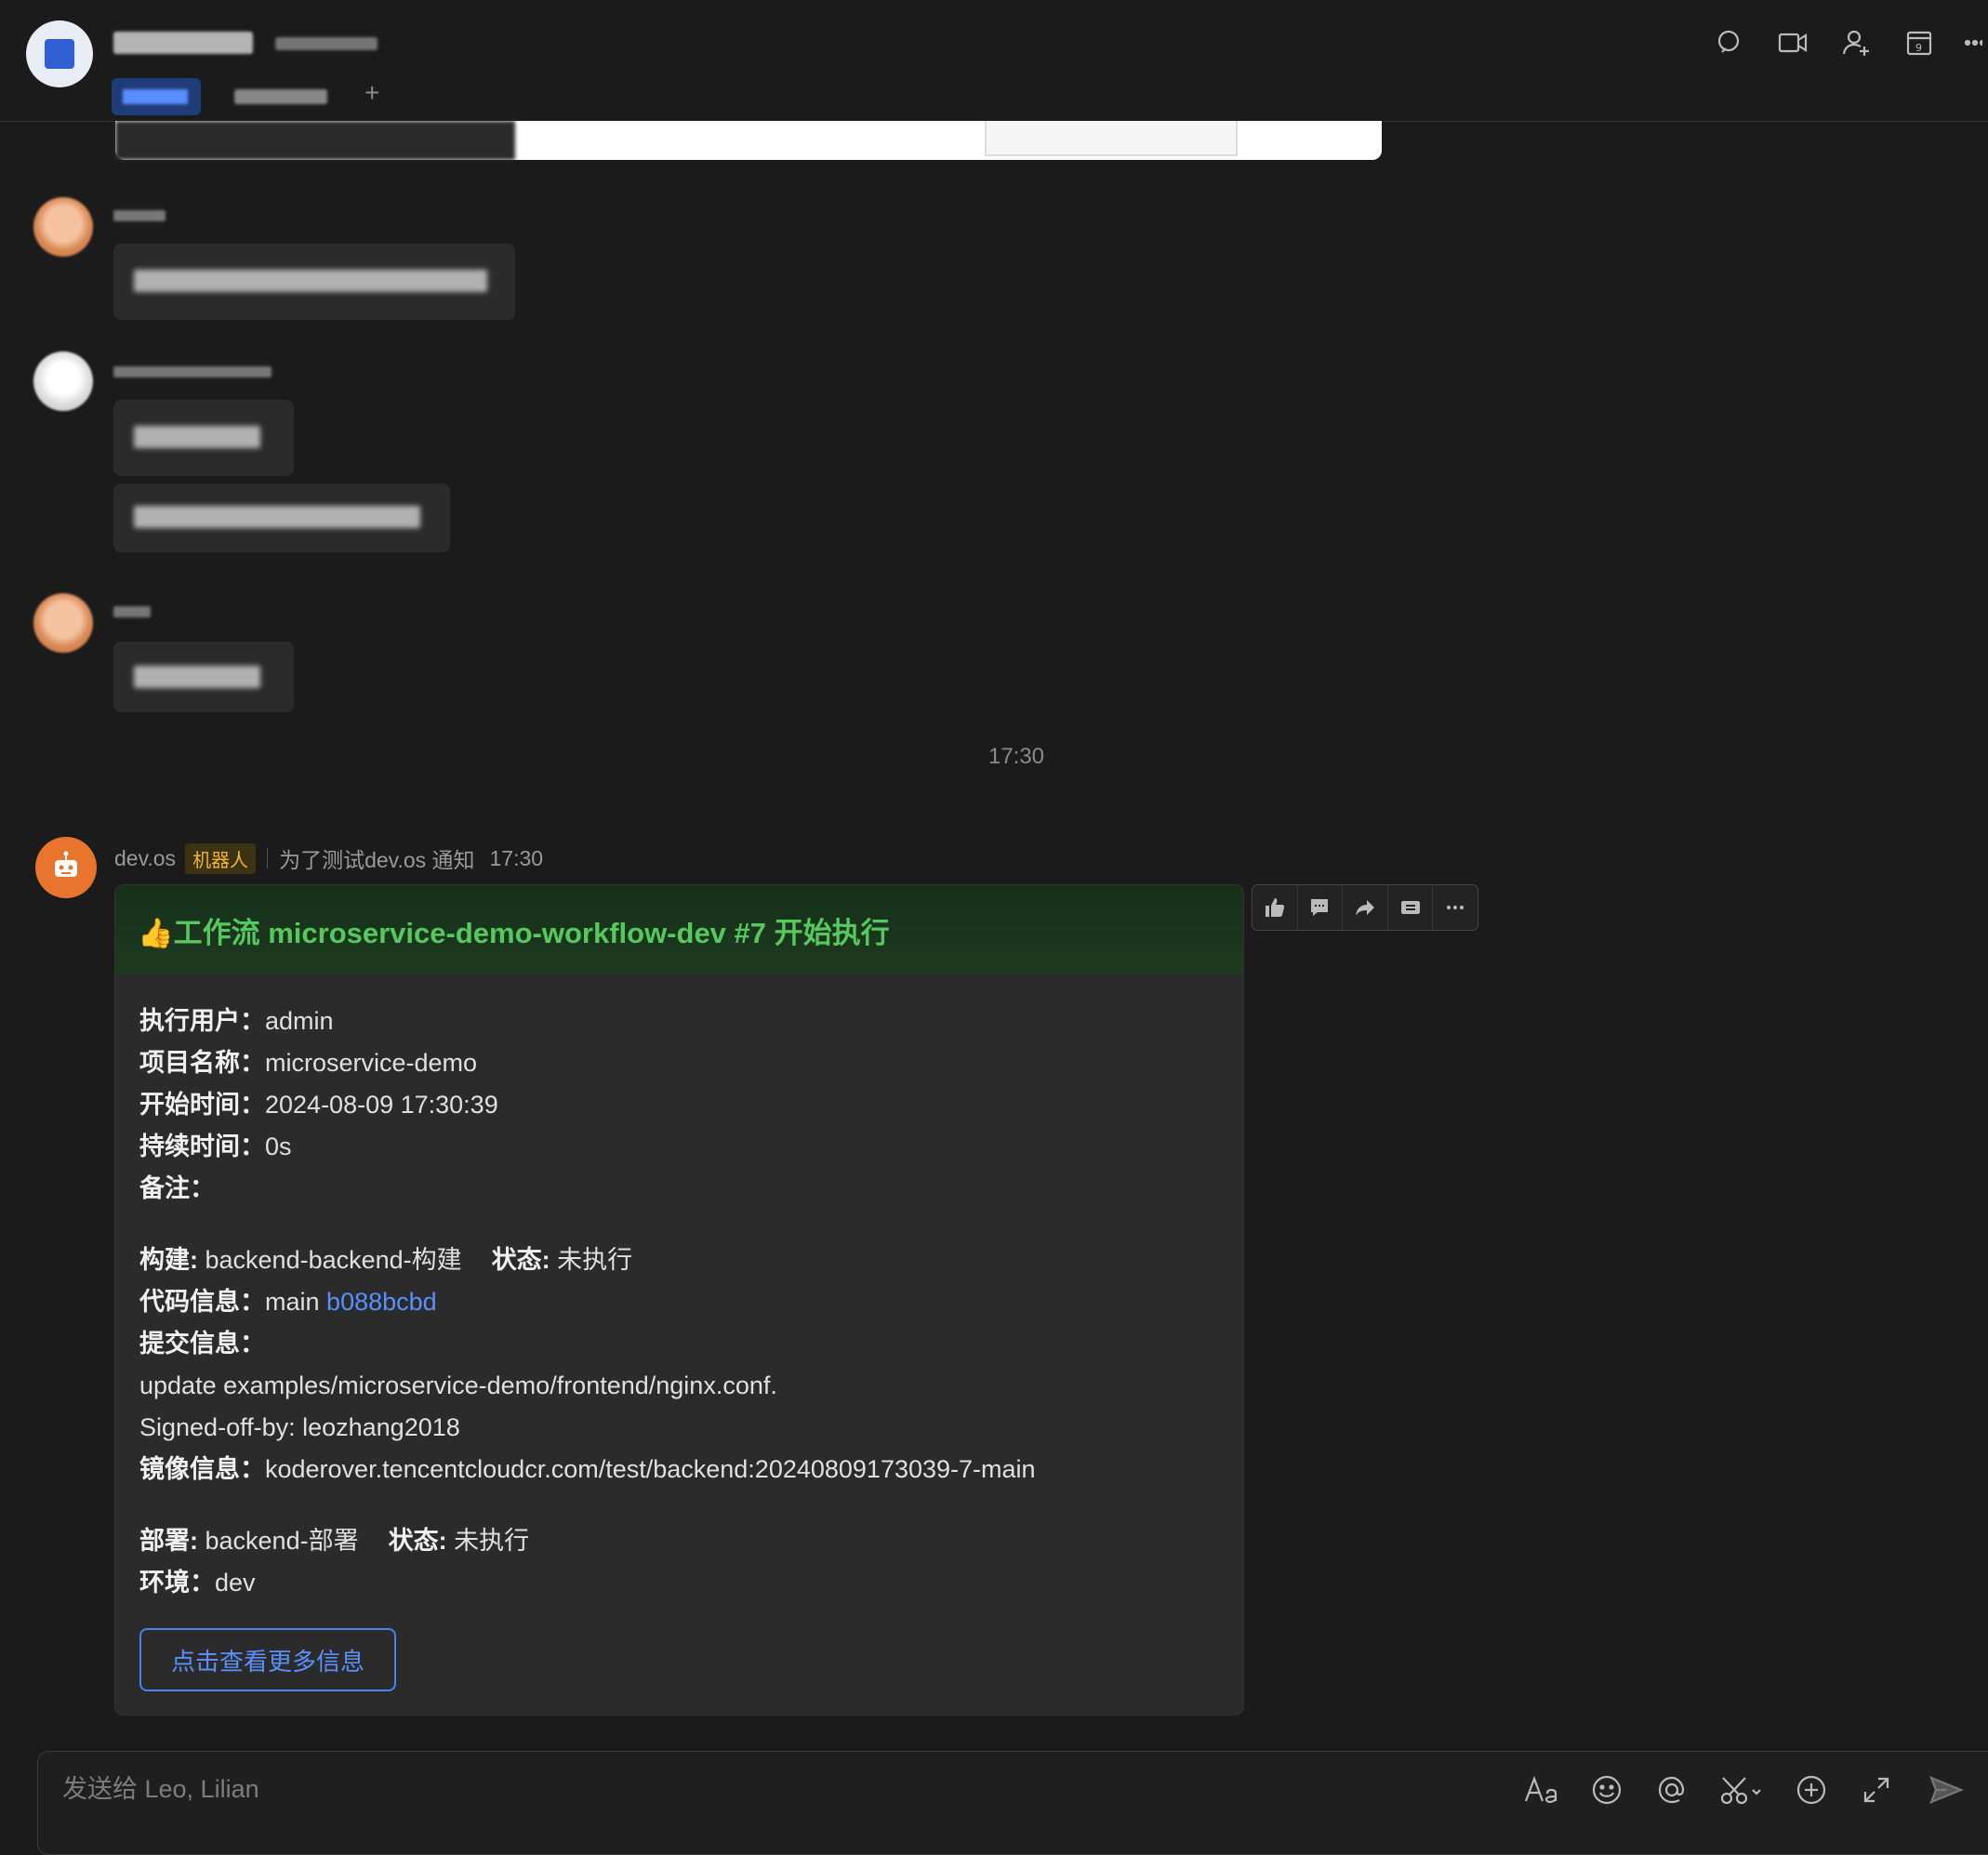 The height and width of the screenshot is (1855, 1988). I want to click on message-action-bar, so click(1365, 907).